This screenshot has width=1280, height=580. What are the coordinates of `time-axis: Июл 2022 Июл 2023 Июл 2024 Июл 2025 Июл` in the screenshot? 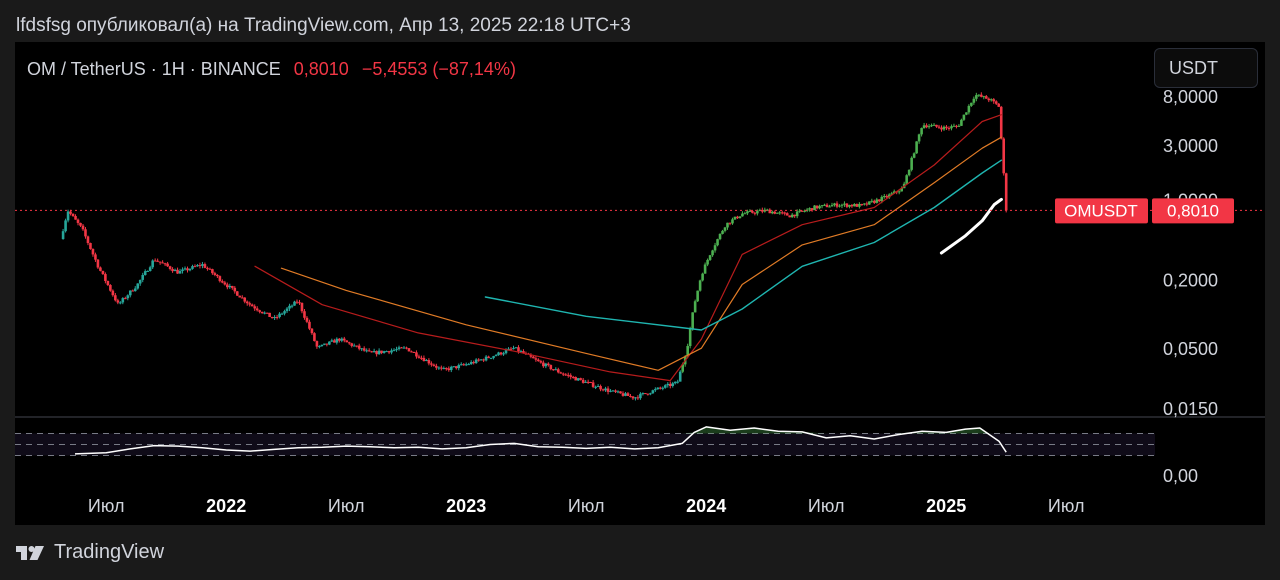 It's located at (586, 506).